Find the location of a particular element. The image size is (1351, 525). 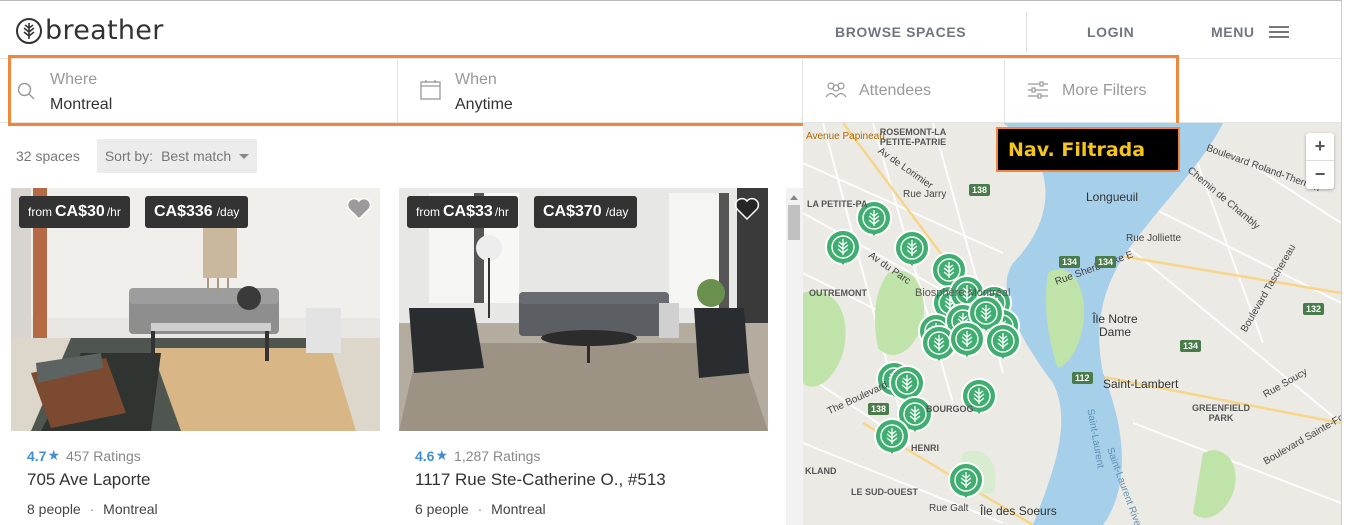

listing-info: 8 people · Montreal is located at coordinates (203, 509).